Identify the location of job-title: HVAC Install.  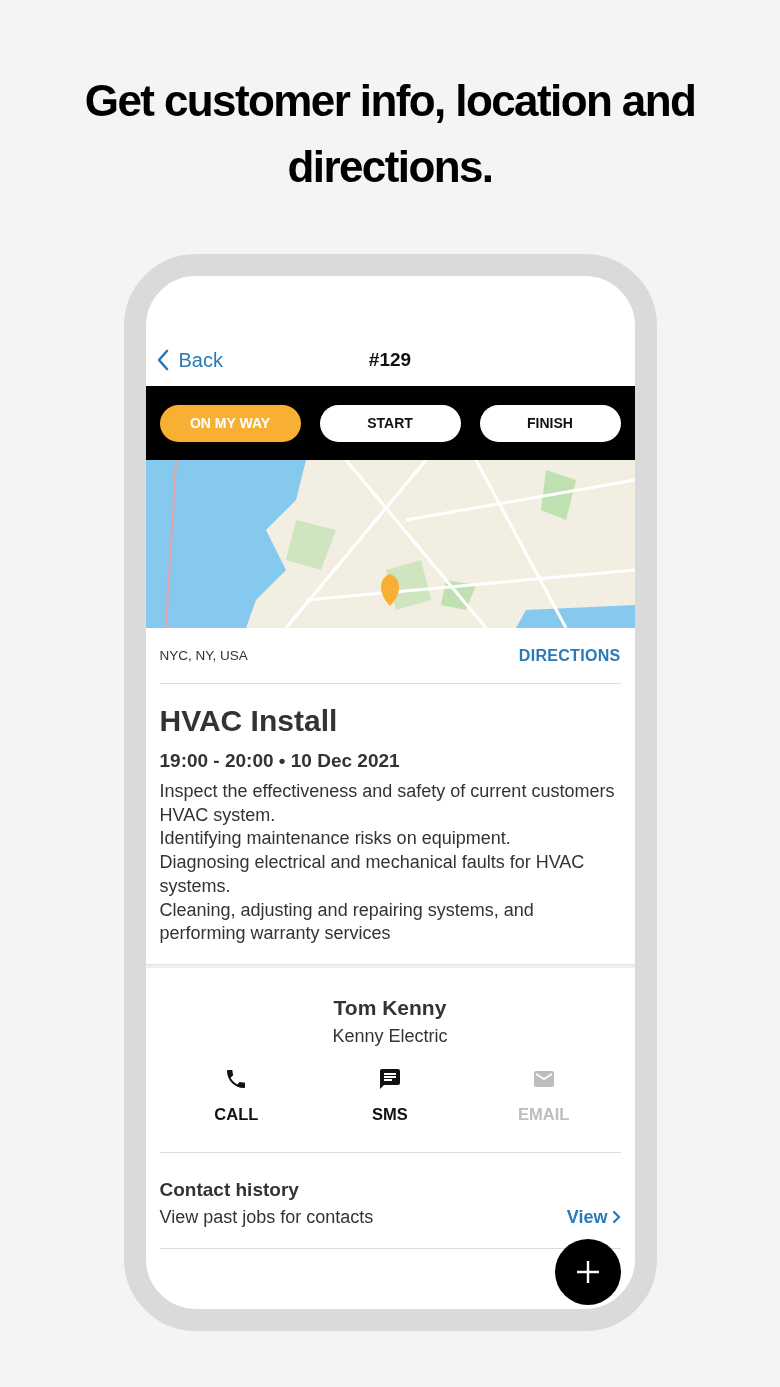
(249, 721).